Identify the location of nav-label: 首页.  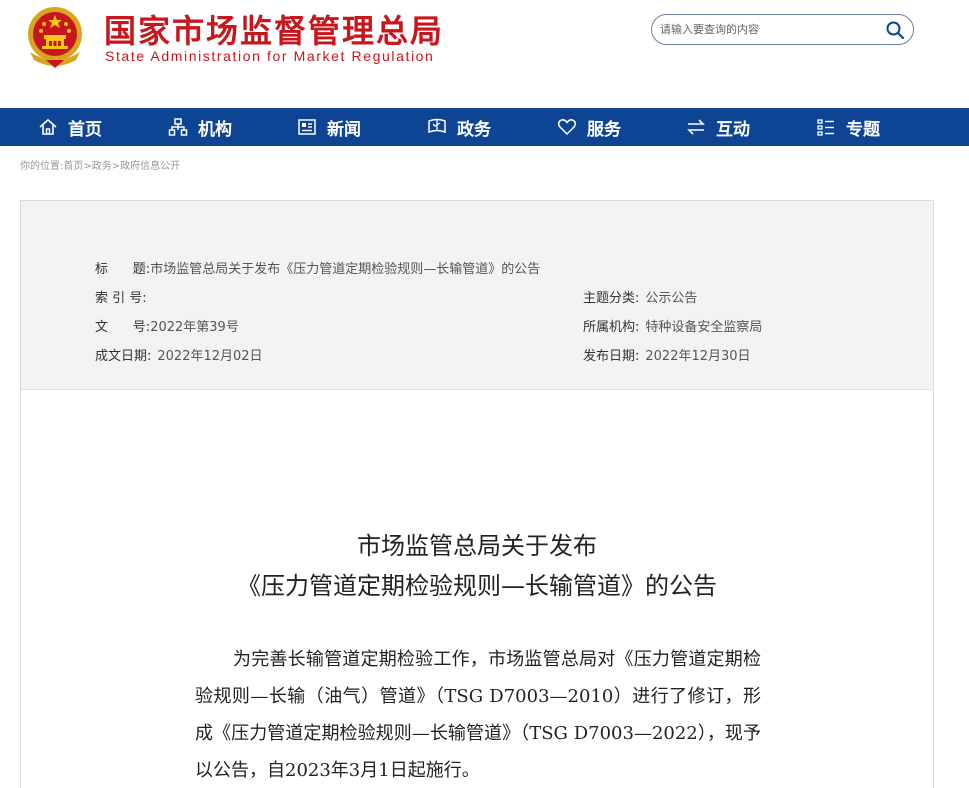
(85, 129).